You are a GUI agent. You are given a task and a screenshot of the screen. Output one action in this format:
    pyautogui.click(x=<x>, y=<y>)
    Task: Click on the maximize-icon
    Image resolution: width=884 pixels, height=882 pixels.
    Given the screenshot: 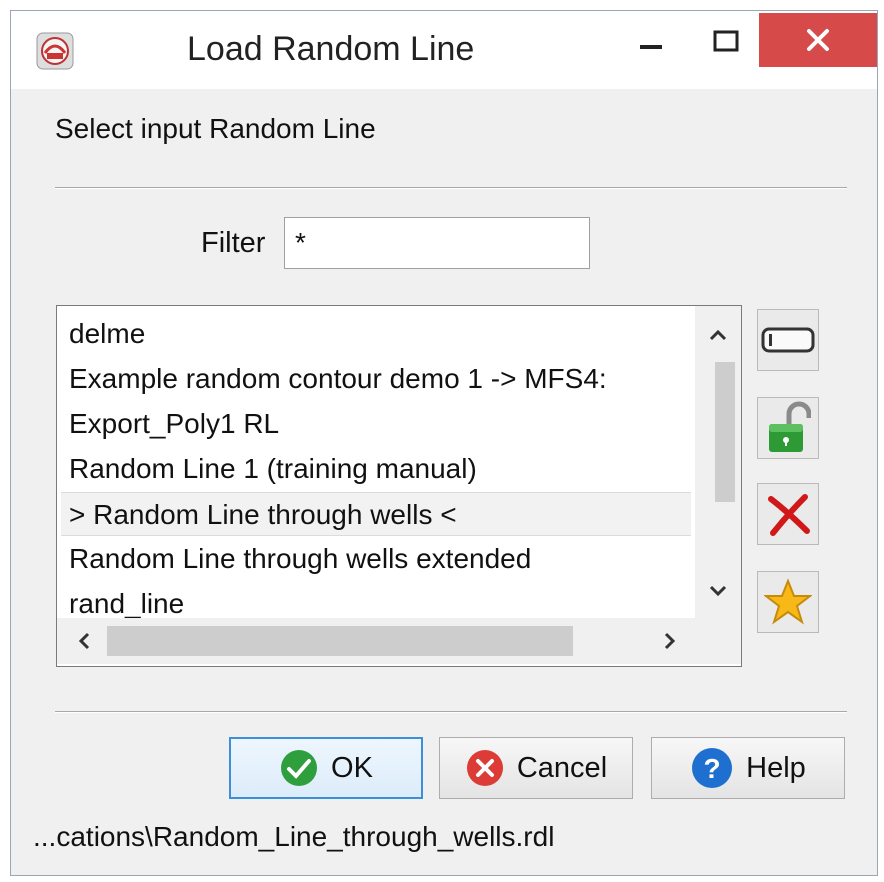 What is the action you would take?
    pyautogui.click(x=726, y=41)
    